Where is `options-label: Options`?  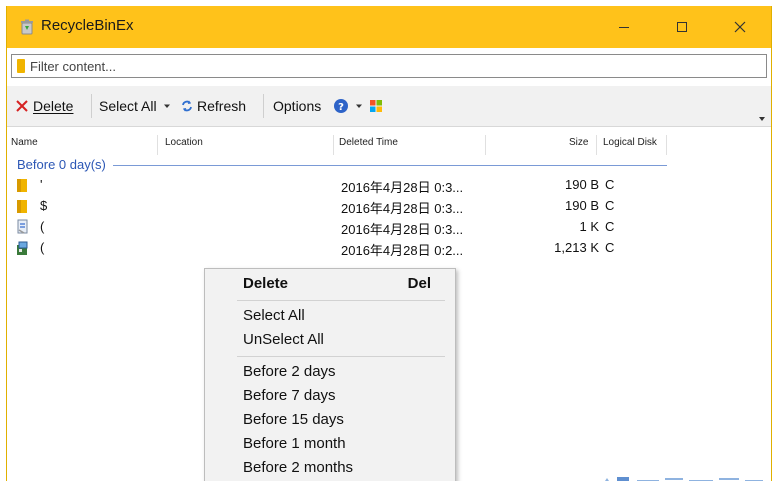 options-label: Options is located at coordinates (297, 106).